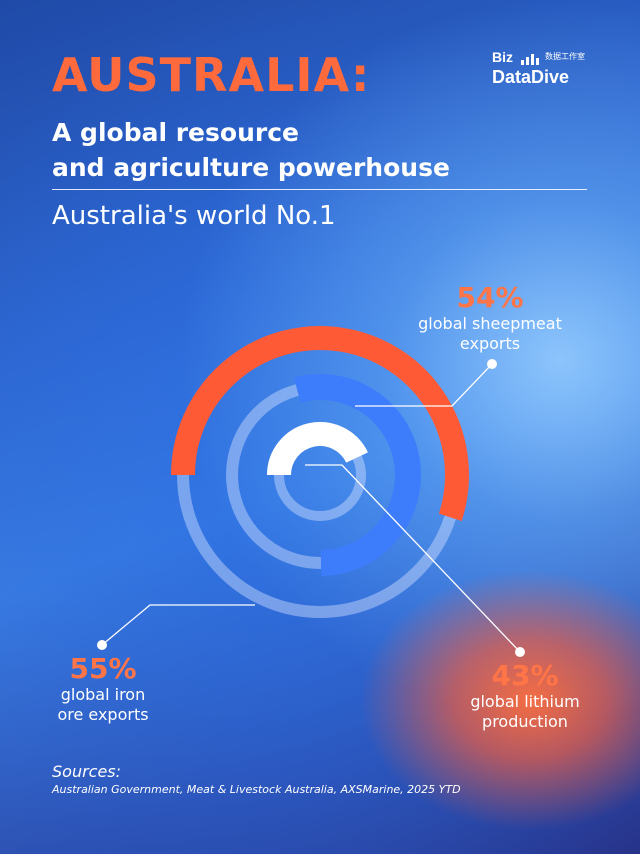 This screenshot has height=854, width=640. I want to click on iron-ore-description: global iron ore exports, so click(103, 705).